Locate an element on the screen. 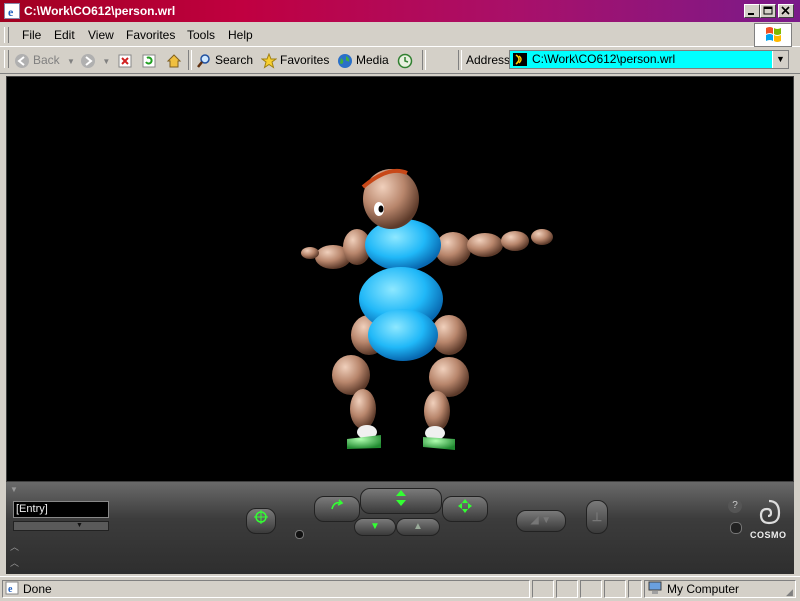 Image resolution: width=800 pixels, height=601 pixels. menu-file: File is located at coordinates (31, 35).